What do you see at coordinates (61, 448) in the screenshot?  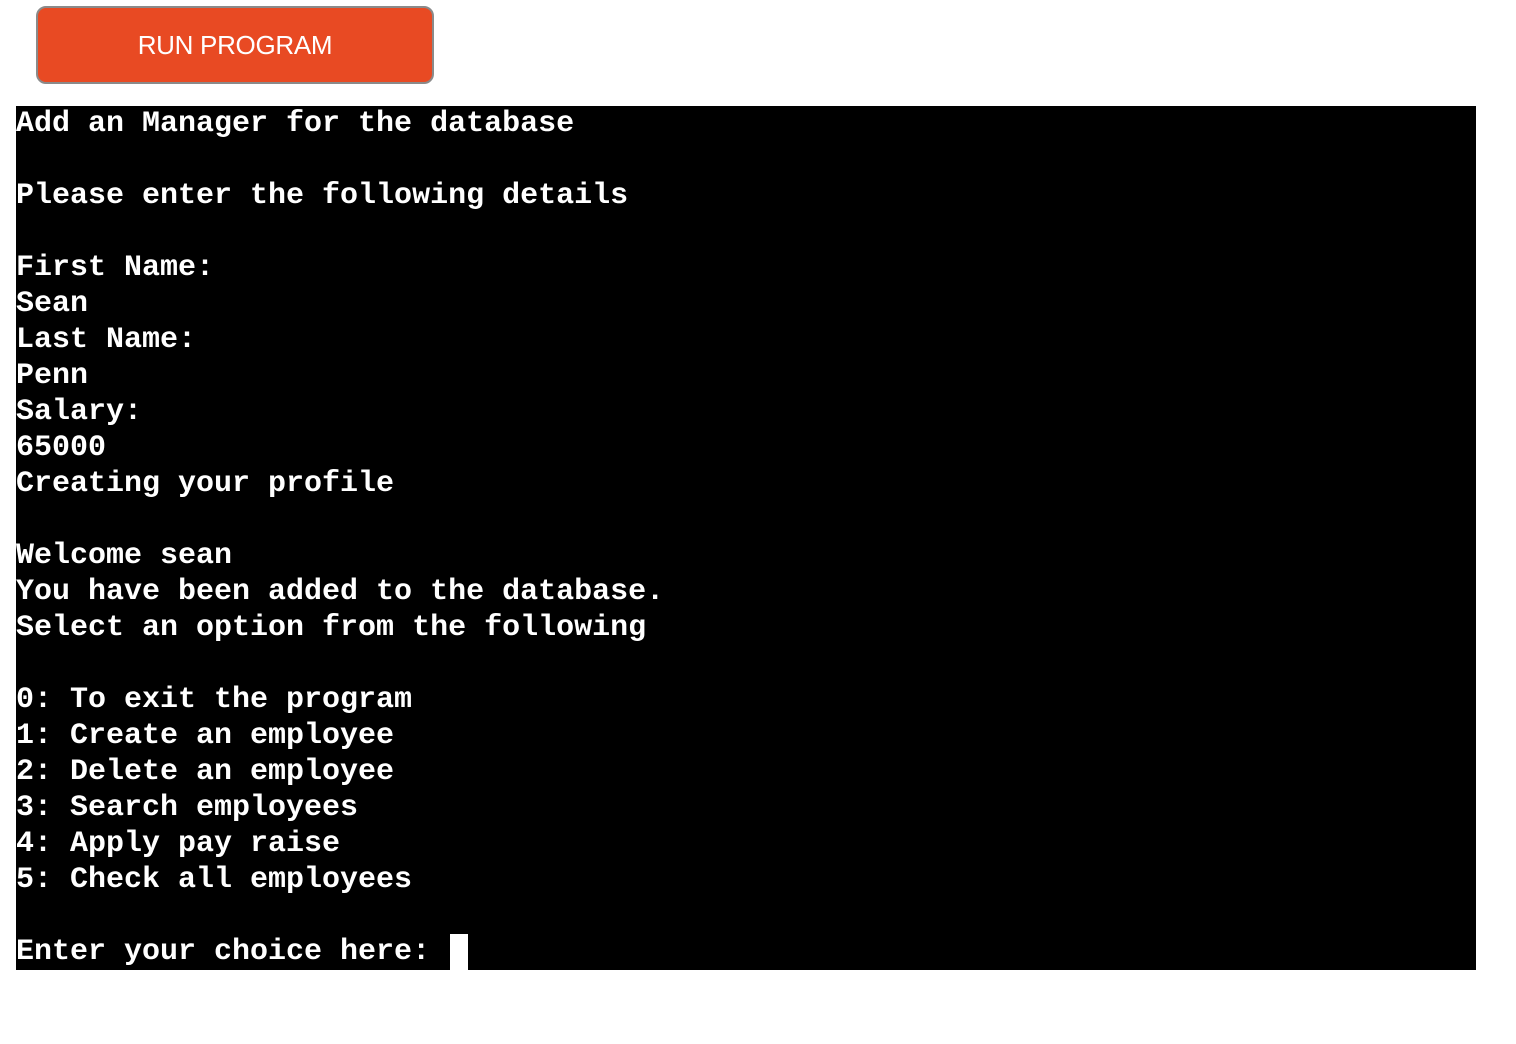 I see `terminal-line: 65000` at bounding box center [61, 448].